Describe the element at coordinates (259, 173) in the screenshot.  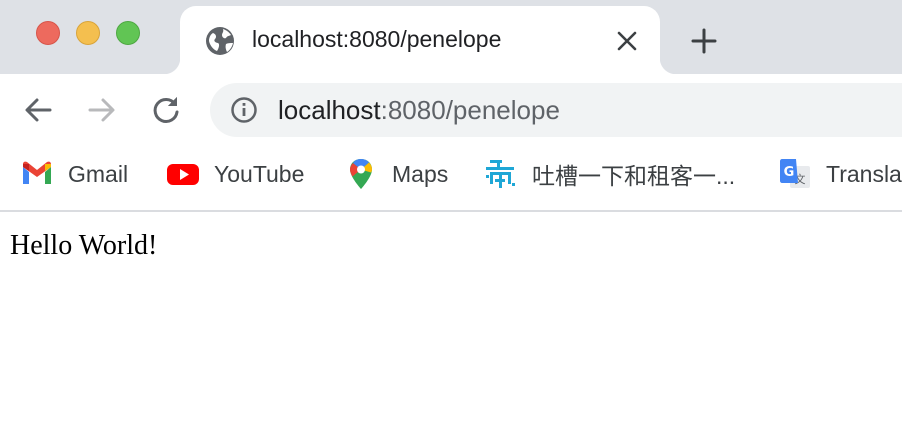
I see `bookmark-label: YouTube` at that location.